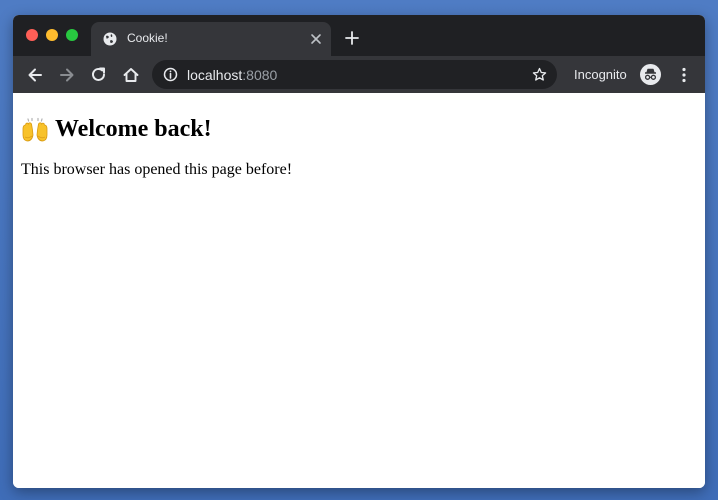 The image size is (718, 500). What do you see at coordinates (684, 75) in the screenshot?
I see `kebab-menu-icon` at bounding box center [684, 75].